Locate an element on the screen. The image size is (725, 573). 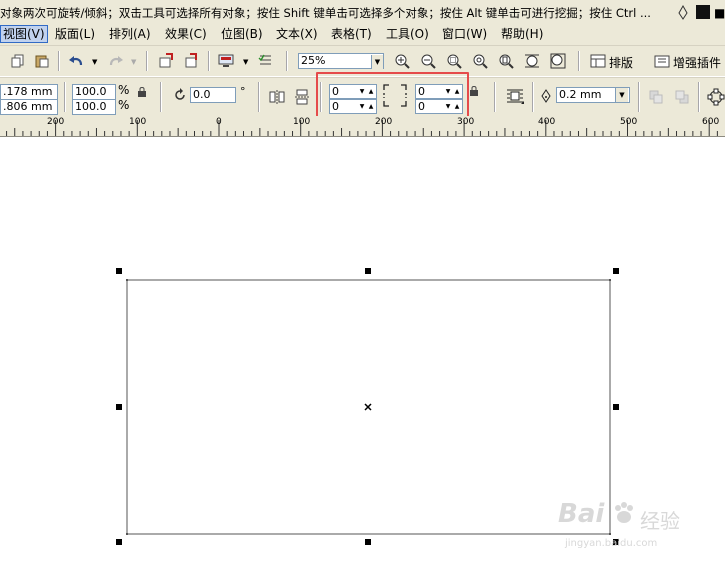
layout-tool-button is located at coordinates (598, 61).